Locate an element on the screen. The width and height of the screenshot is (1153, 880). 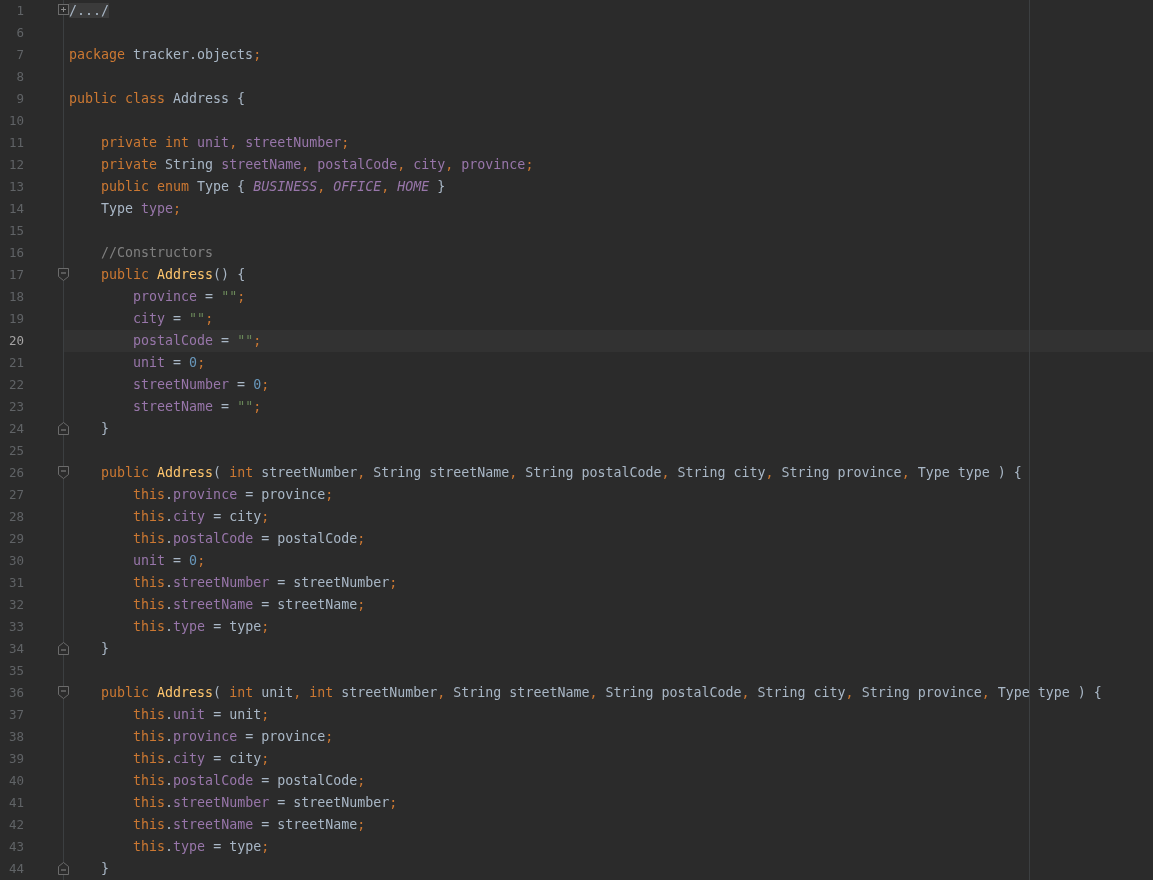
line-number: 39 is located at coordinates (15, 759).